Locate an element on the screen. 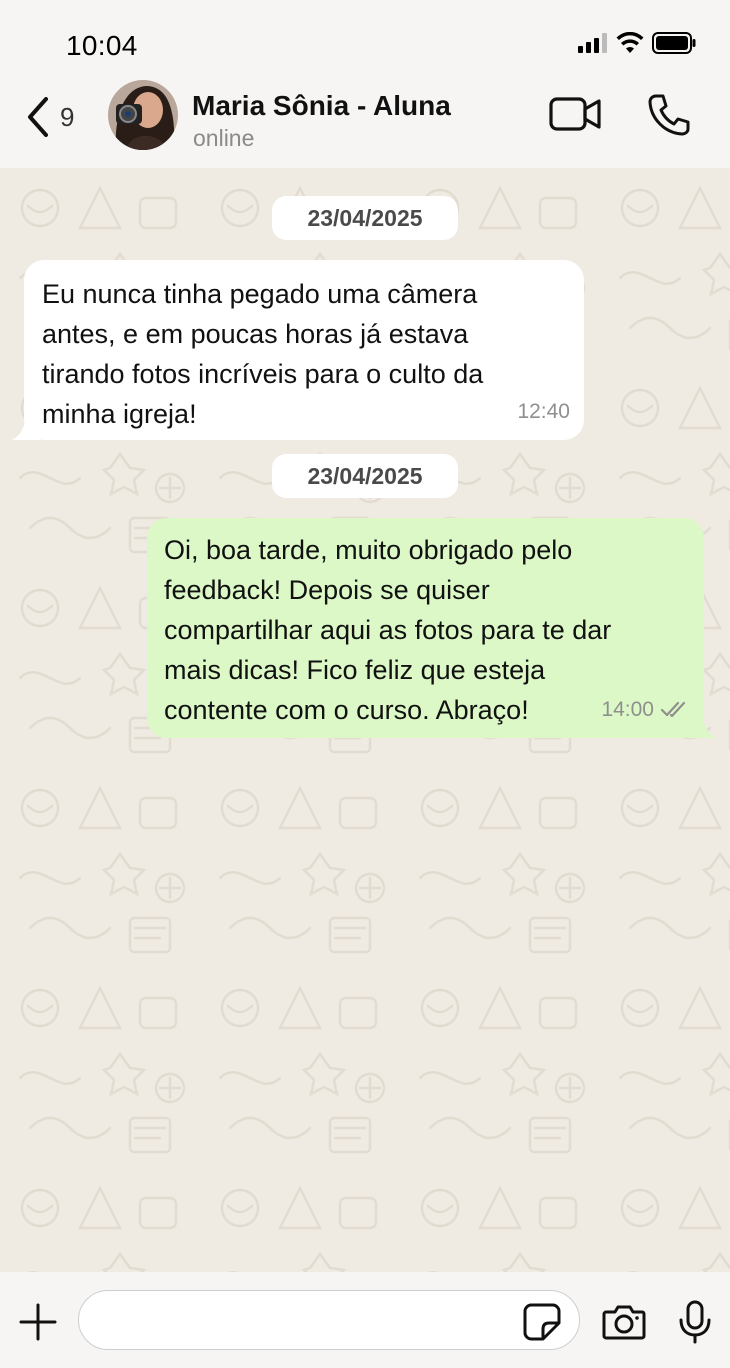  camera-icon is located at coordinates (624, 1322).